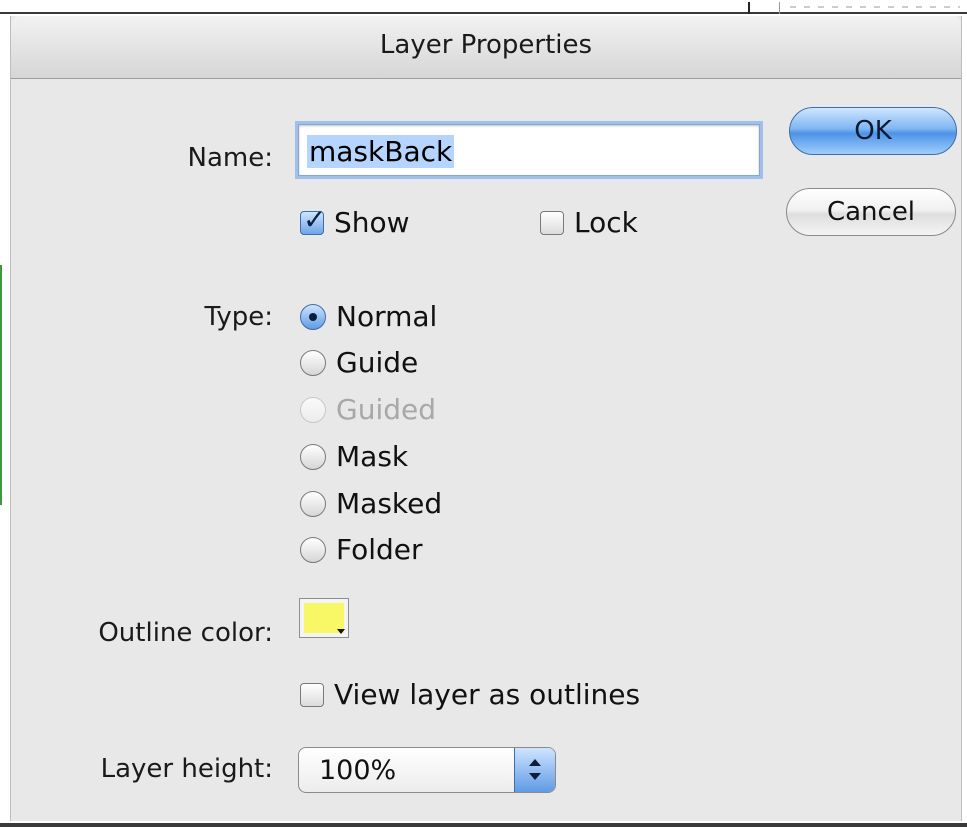 The image size is (967, 827). I want to click on radio-guided, so click(313, 409).